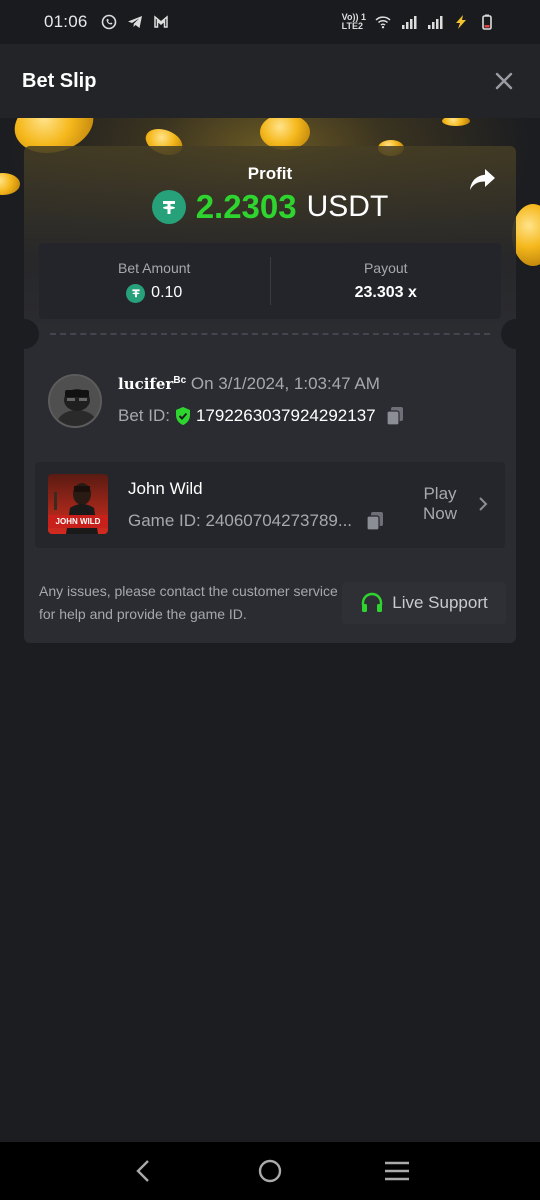 This screenshot has width=540, height=1200. What do you see at coordinates (440, 602) in the screenshot?
I see `live-support-label: Live Support` at bounding box center [440, 602].